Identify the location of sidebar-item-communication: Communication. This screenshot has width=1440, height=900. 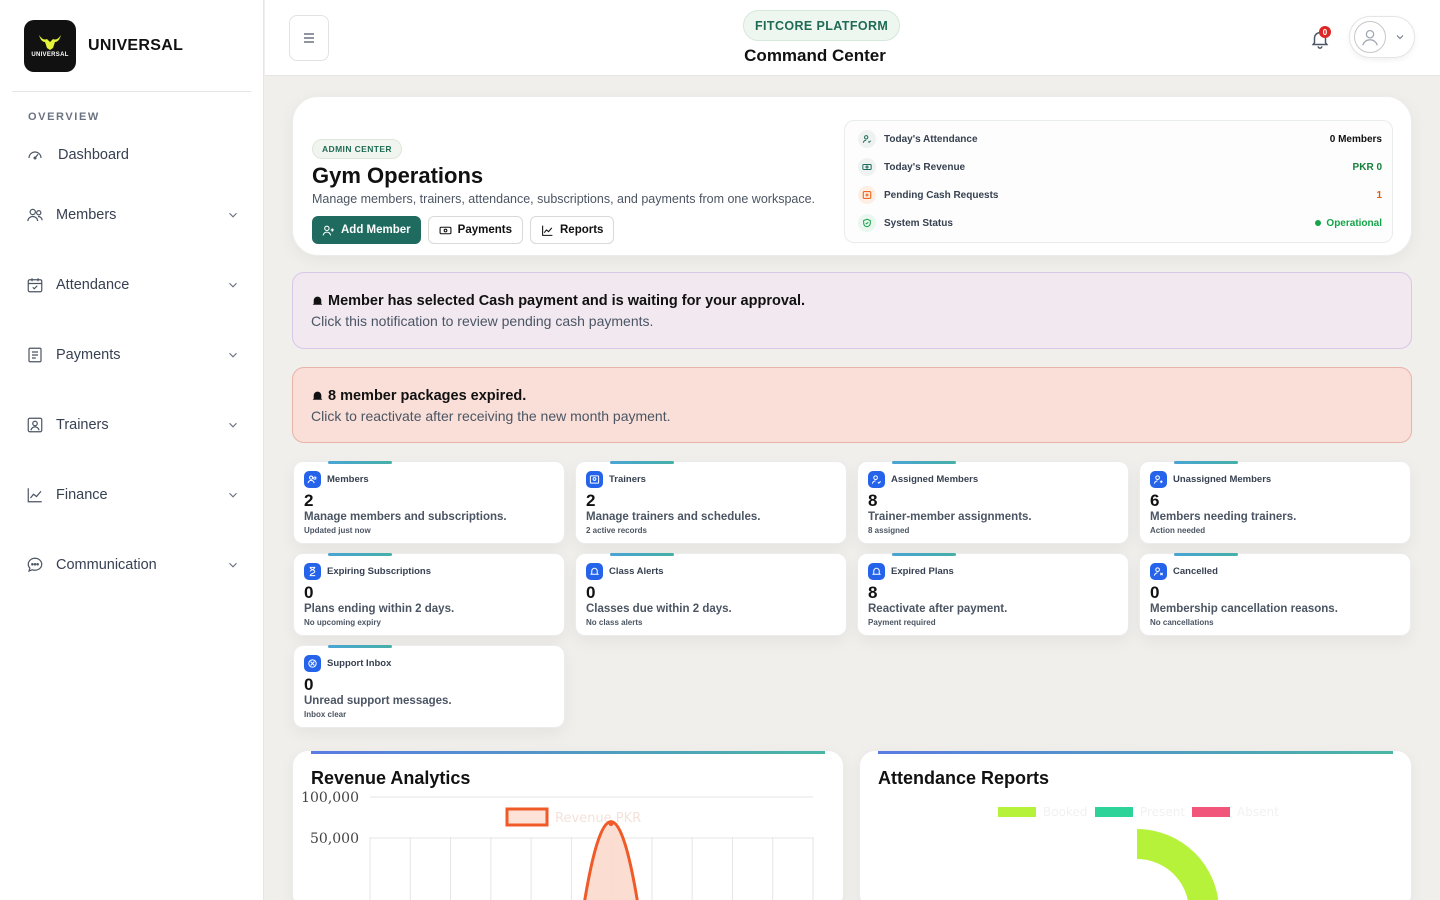
(132, 565).